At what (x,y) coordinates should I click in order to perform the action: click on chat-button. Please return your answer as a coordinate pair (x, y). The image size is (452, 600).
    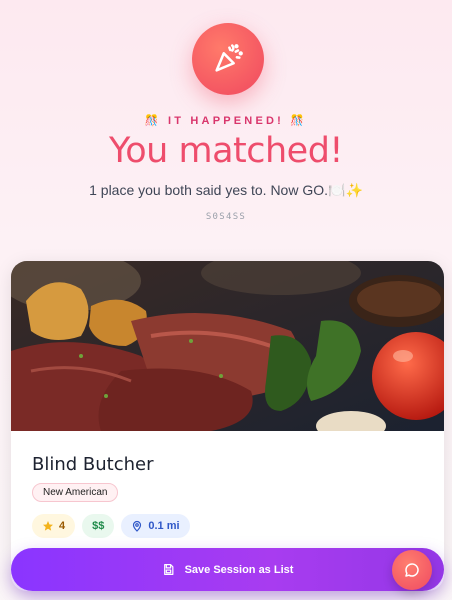
    Looking at the image, I should click on (412, 570).